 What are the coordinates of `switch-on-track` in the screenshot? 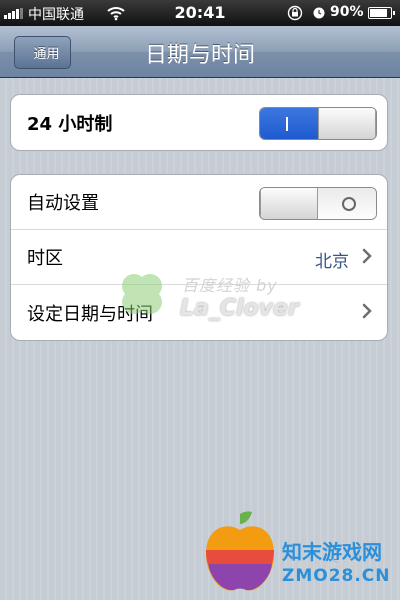 It's located at (289, 123).